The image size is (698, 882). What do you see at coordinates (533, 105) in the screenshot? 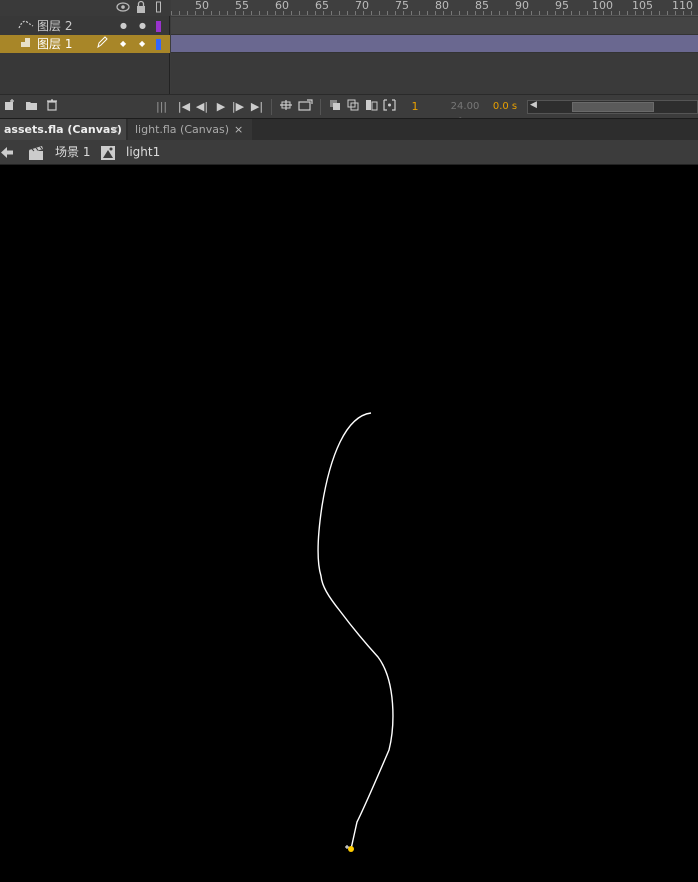
I see `scroll-left-icon: ◀` at bounding box center [533, 105].